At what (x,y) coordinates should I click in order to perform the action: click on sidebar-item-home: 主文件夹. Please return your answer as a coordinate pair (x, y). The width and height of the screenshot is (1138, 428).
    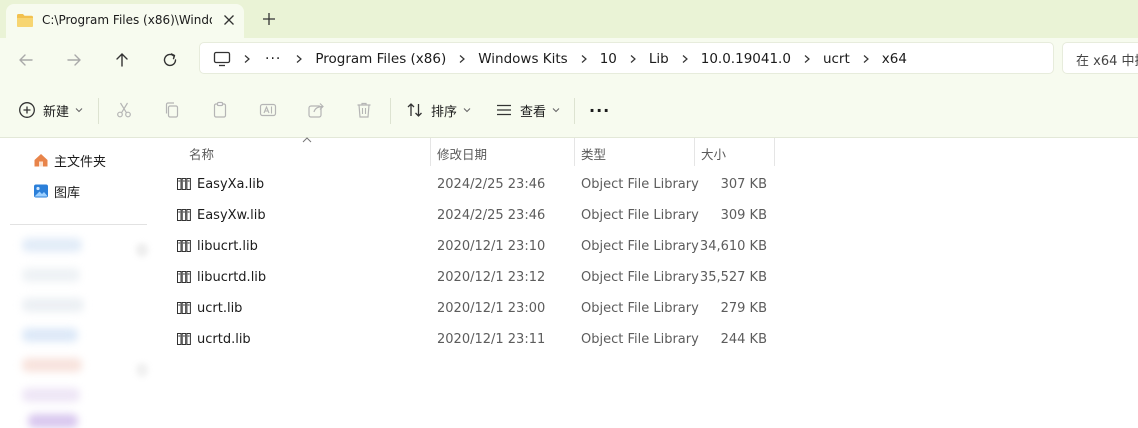
    Looking at the image, I should click on (69, 160).